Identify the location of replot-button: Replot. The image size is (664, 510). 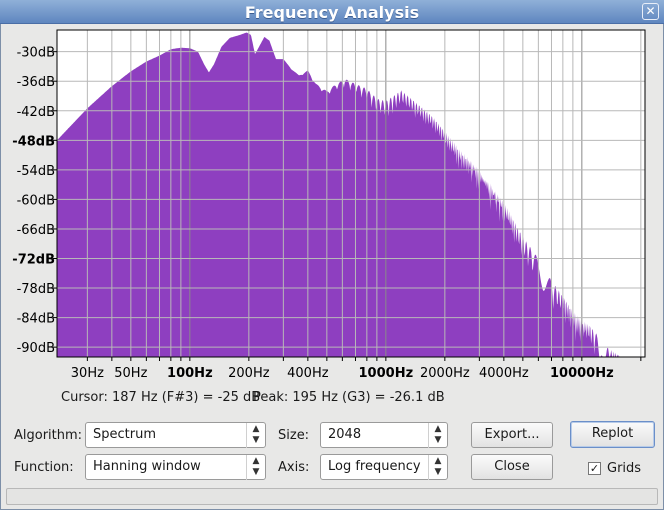
(612, 434).